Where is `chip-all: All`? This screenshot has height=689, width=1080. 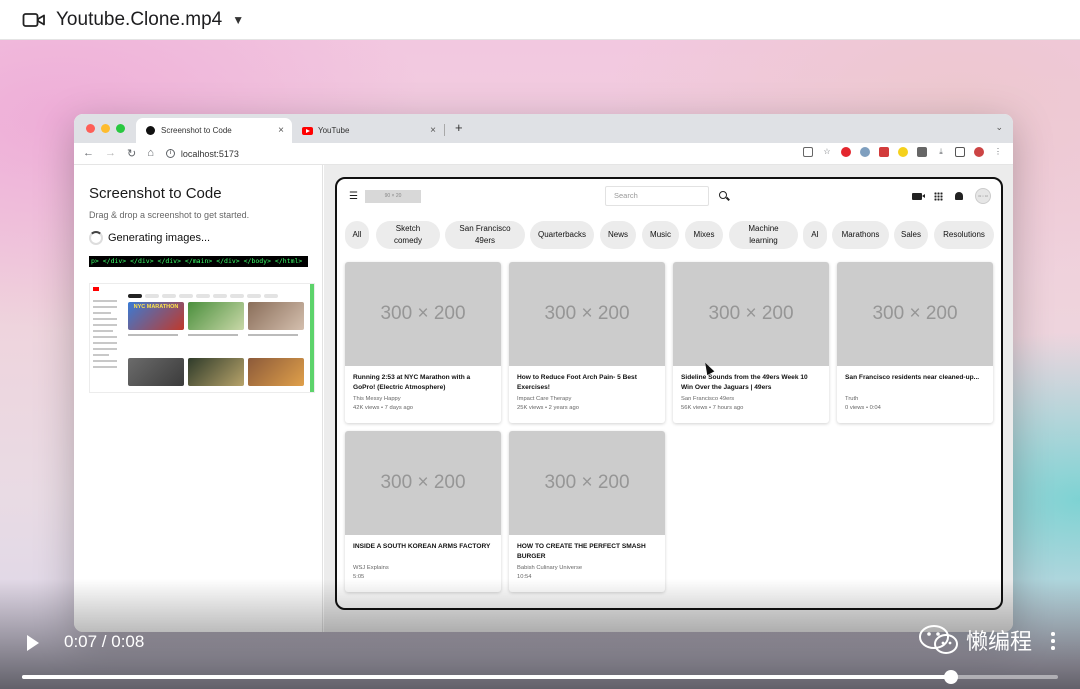 chip-all: All is located at coordinates (357, 235).